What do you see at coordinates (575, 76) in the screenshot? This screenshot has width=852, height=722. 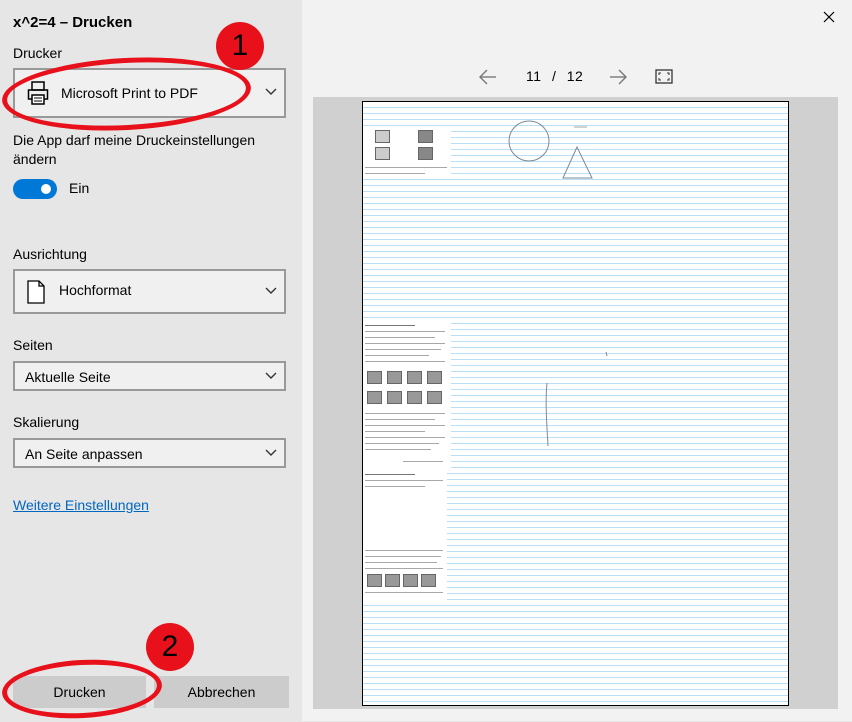 I see `total-pages: 12` at bounding box center [575, 76].